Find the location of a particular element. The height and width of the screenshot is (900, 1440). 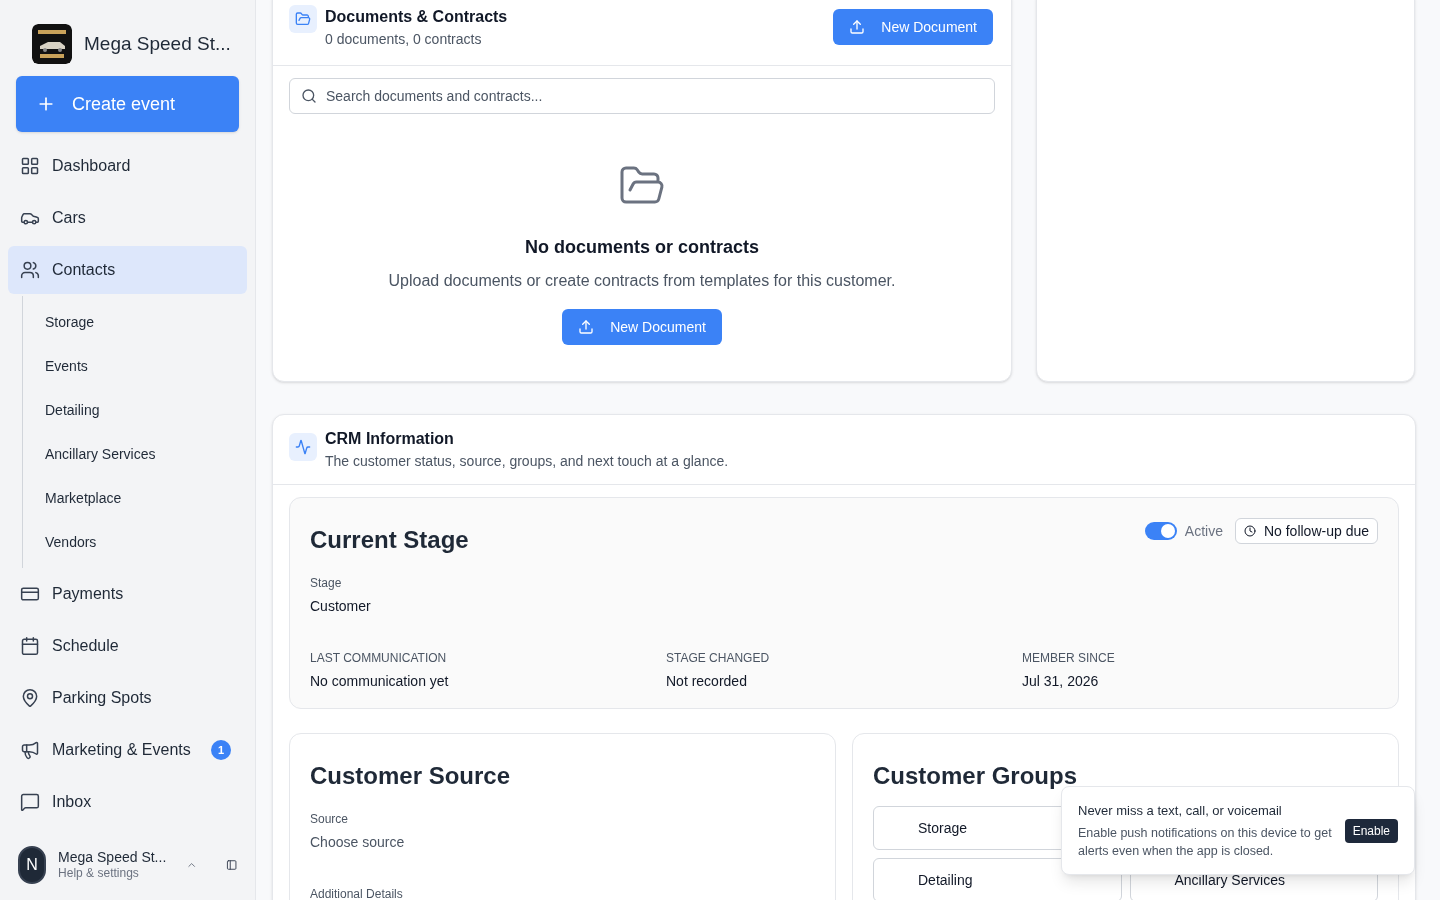

field-value: Jul 31, 2026 is located at coordinates (1061, 681).